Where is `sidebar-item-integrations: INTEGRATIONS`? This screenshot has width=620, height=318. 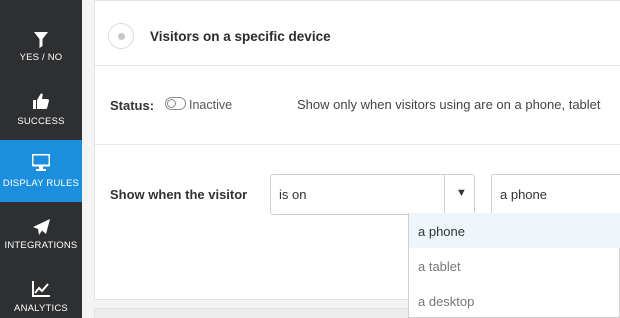 sidebar-item-integrations: INTEGRATIONS is located at coordinates (41, 231).